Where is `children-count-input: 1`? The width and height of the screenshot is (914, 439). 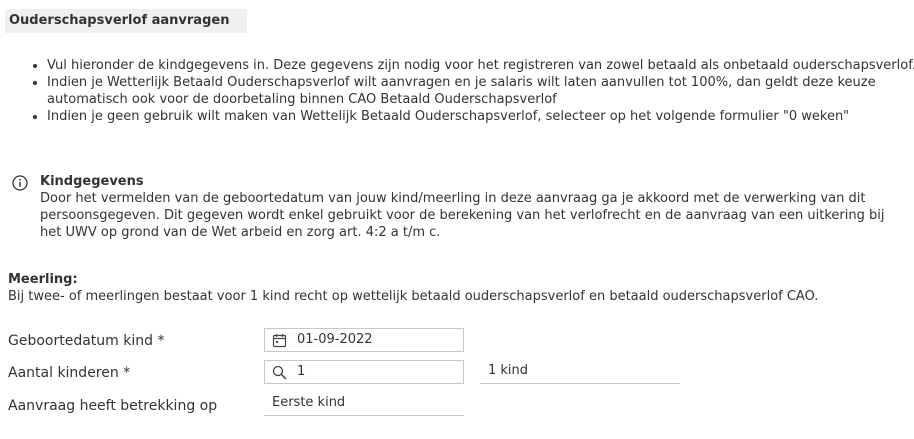 children-count-input: 1 is located at coordinates (364, 372).